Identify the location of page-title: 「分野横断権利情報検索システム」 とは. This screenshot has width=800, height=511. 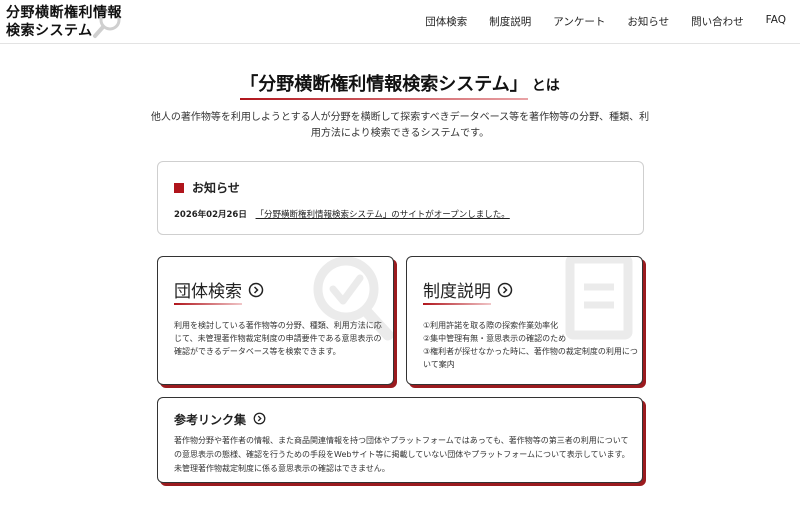
(400, 85).